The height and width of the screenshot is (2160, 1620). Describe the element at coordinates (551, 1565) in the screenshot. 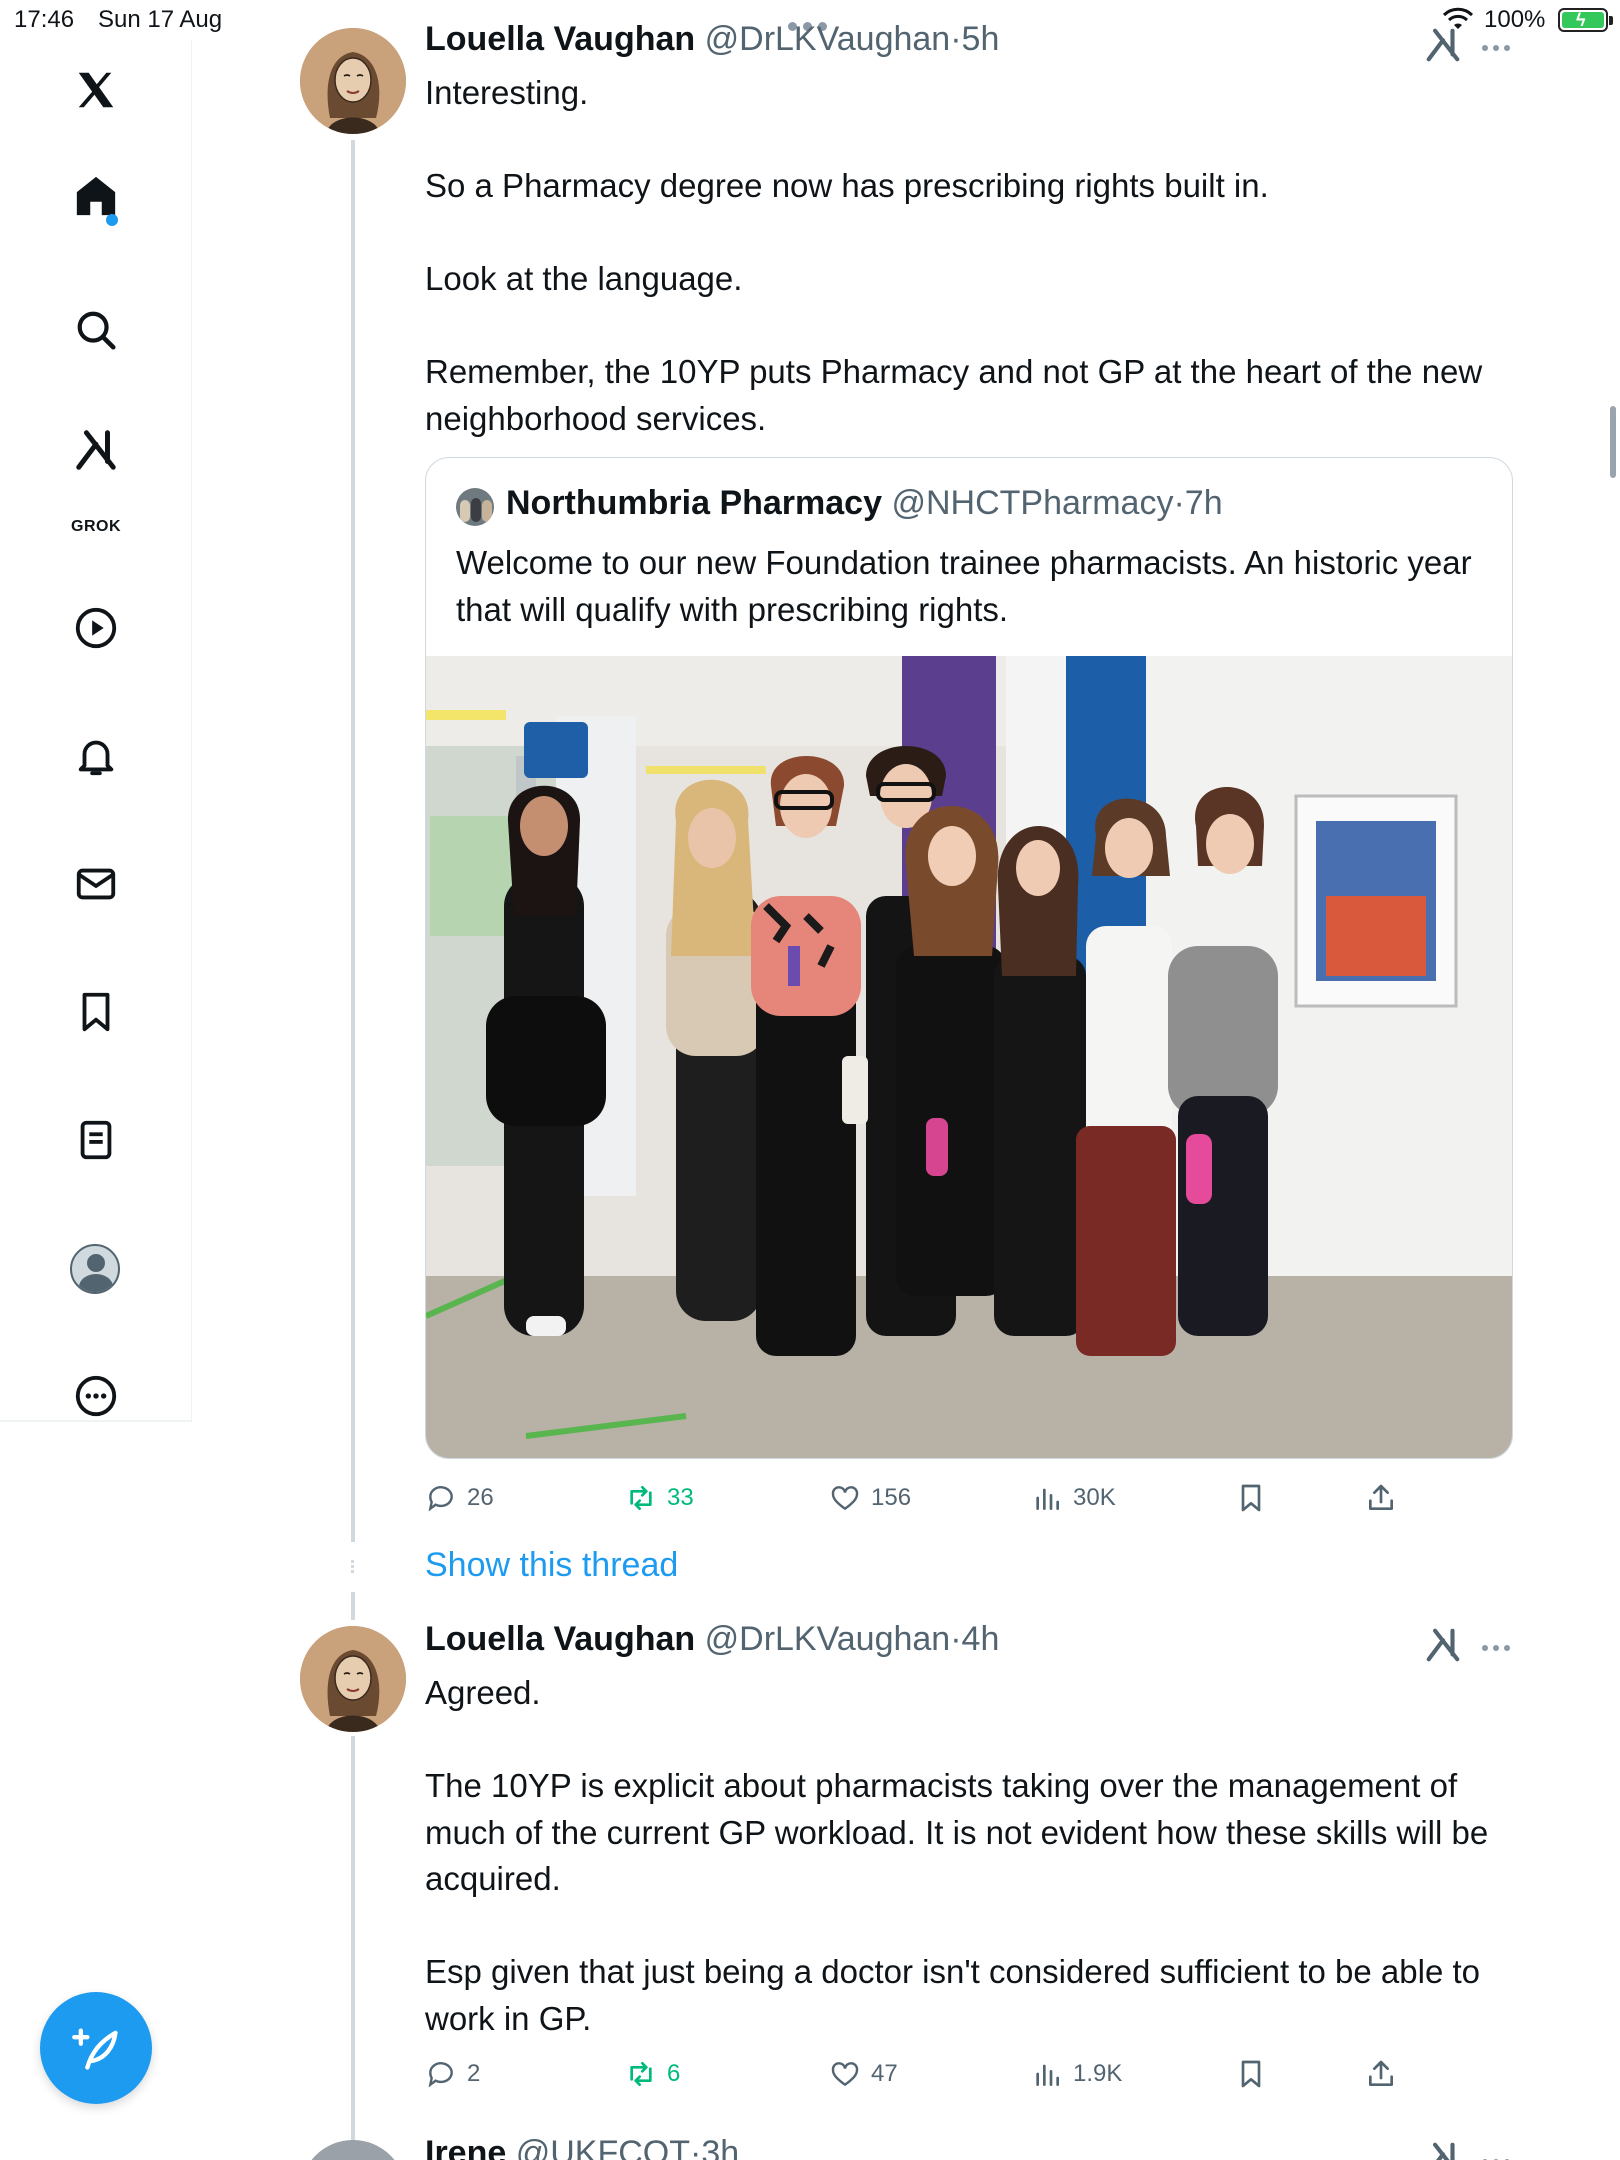

I see `show-thread-link: Show this thread` at that location.